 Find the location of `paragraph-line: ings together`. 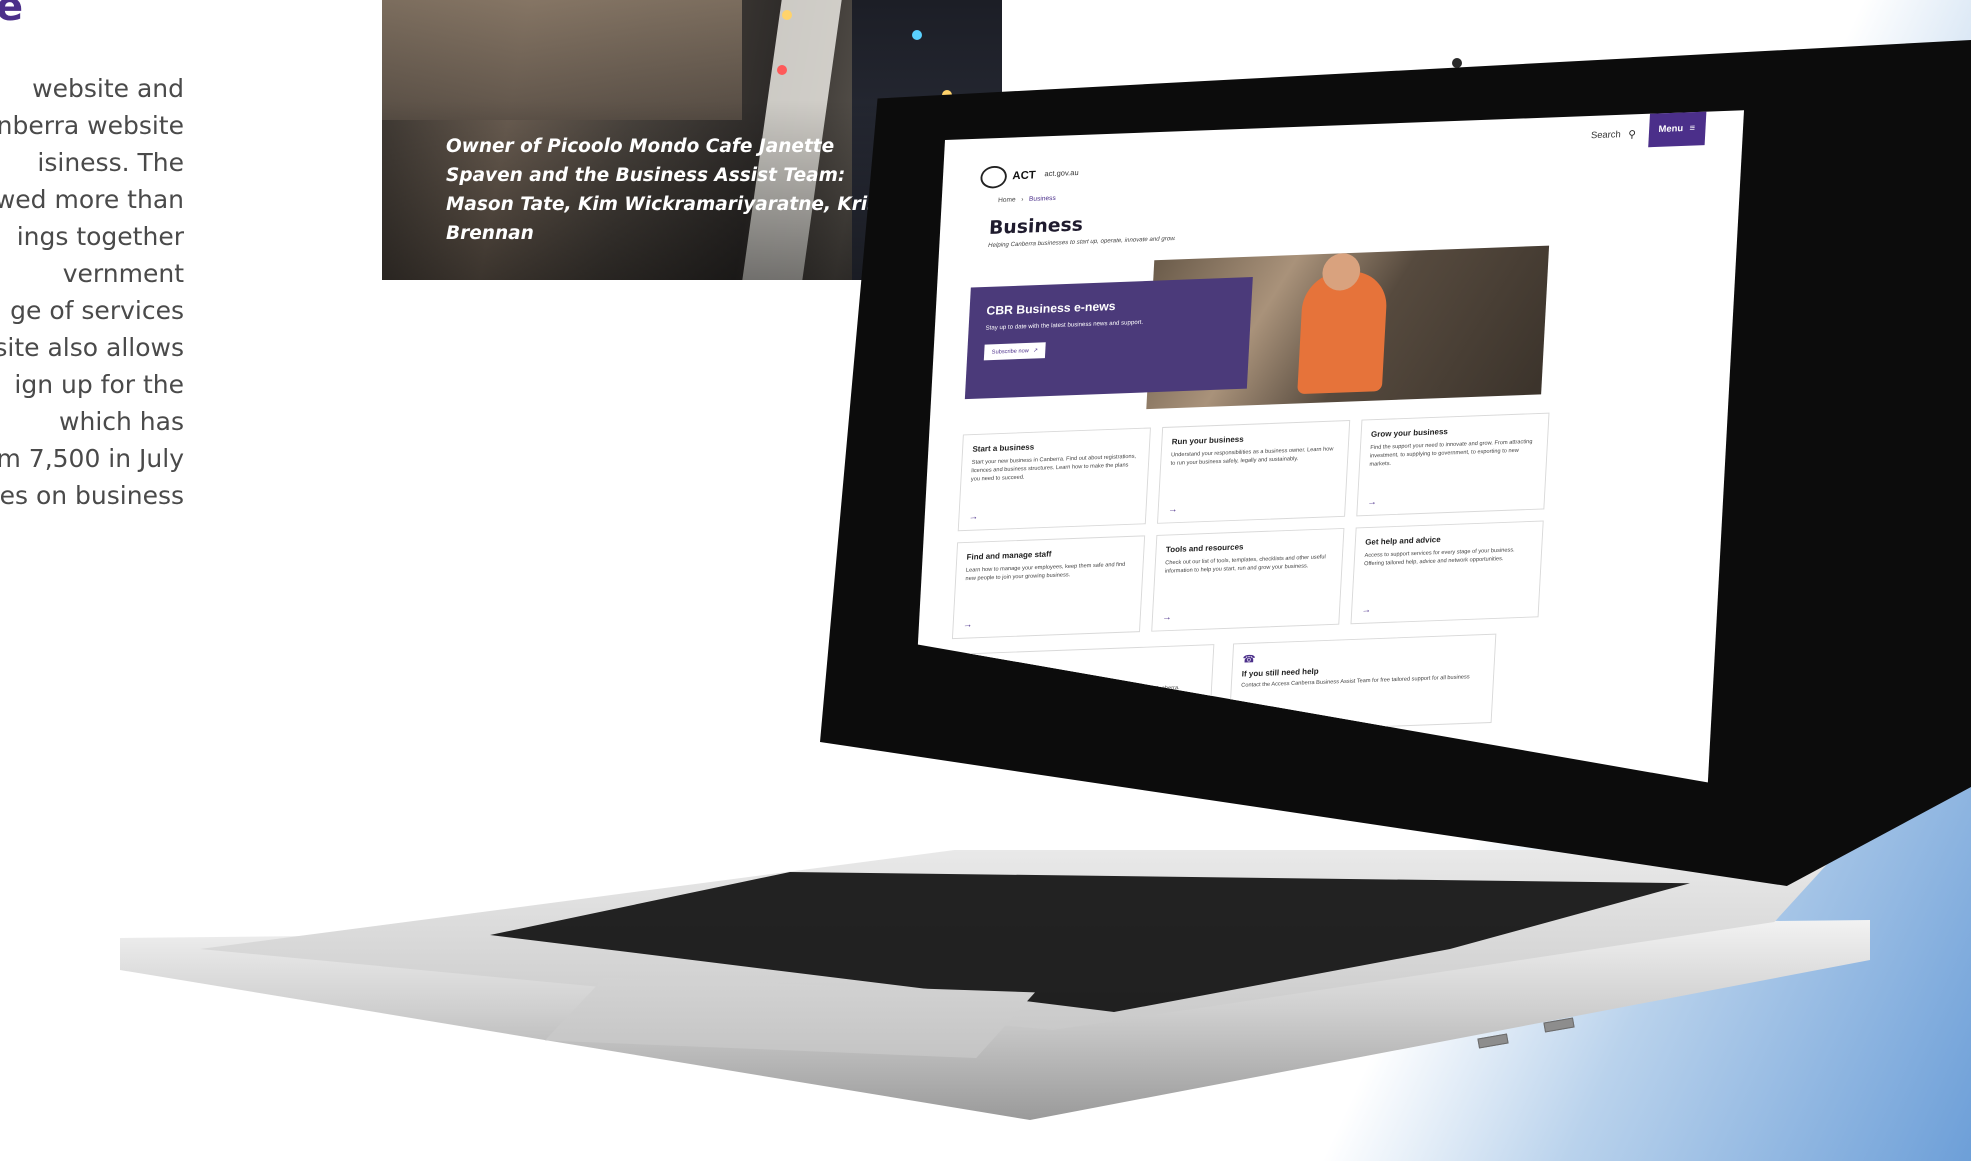

paragraph-line: ings together is located at coordinates (100, 236).